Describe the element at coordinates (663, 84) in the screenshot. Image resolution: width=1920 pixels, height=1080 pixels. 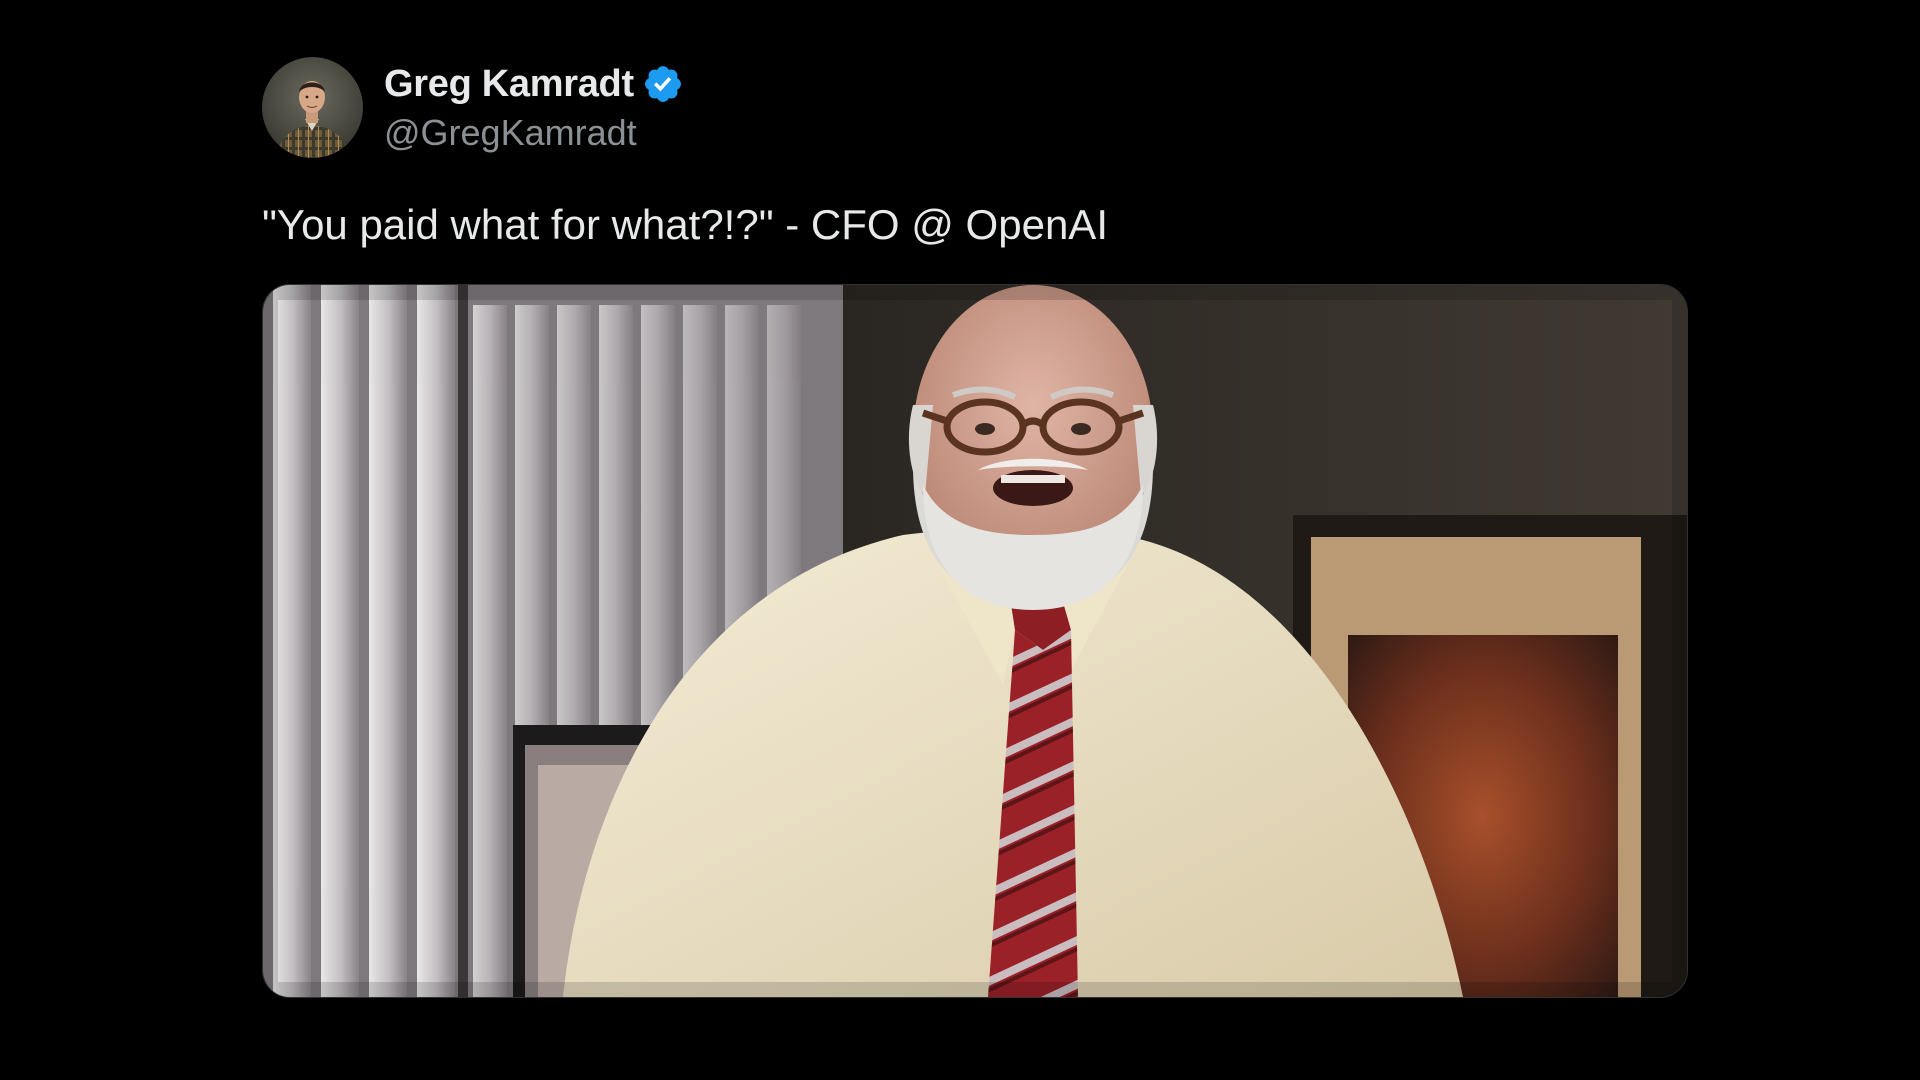
I see `verified-badge-icon` at that location.